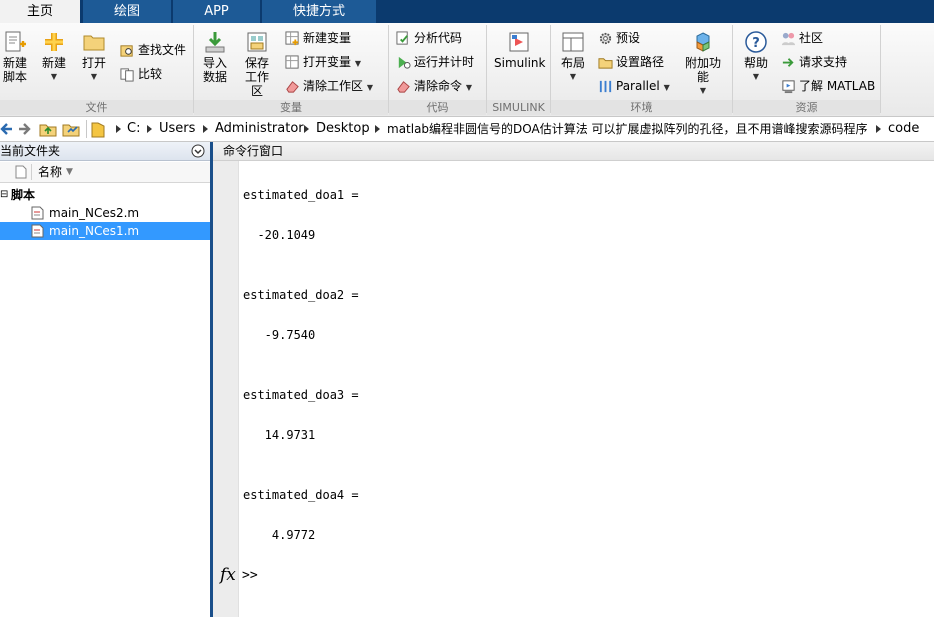 The width and height of the screenshot is (934, 617). What do you see at coordinates (605, 63) in the screenshot?
I see `set-path-icon` at bounding box center [605, 63].